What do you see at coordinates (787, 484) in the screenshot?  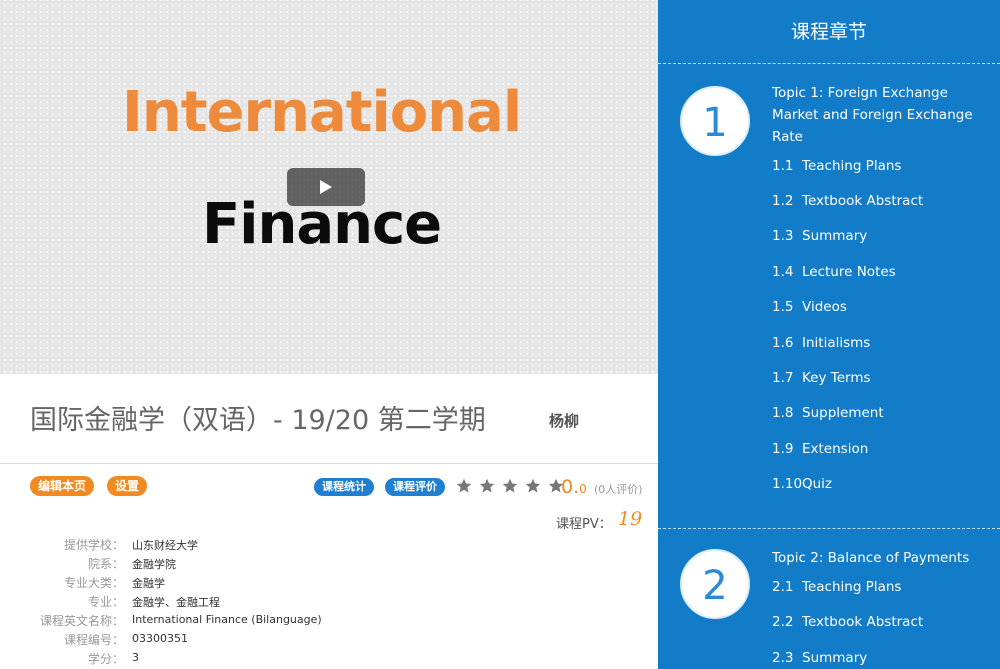 I see `chapter-number: 1.10` at bounding box center [787, 484].